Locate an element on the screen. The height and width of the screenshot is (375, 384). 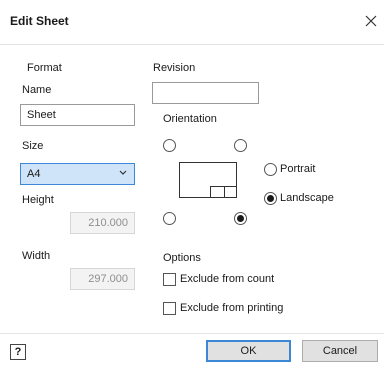
revision-input is located at coordinates (205, 93).